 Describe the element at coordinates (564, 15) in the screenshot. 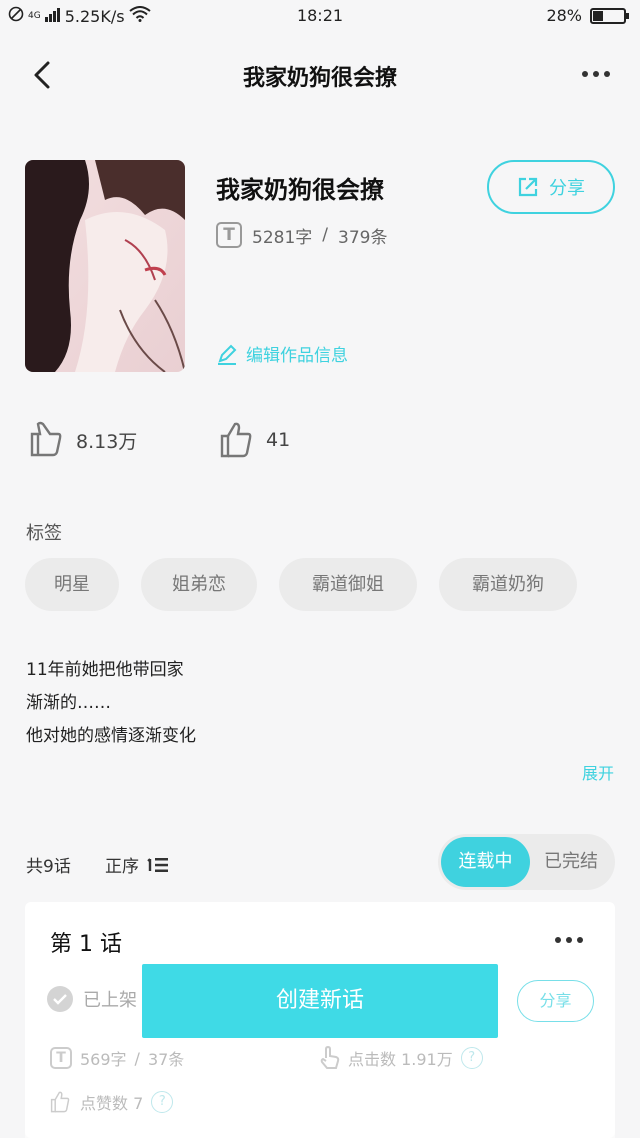

I see `battery-percent: 28%` at that location.